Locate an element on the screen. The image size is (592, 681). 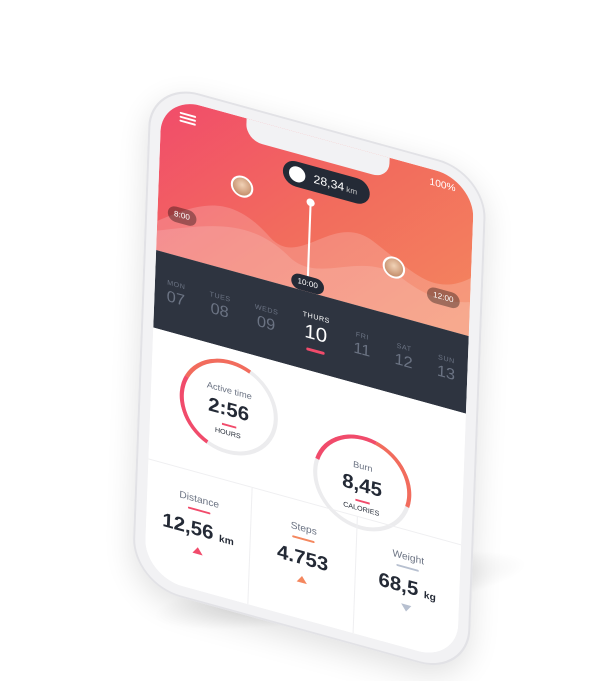
day-thurs: Thurs 10 is located at coordinates (315, 332).